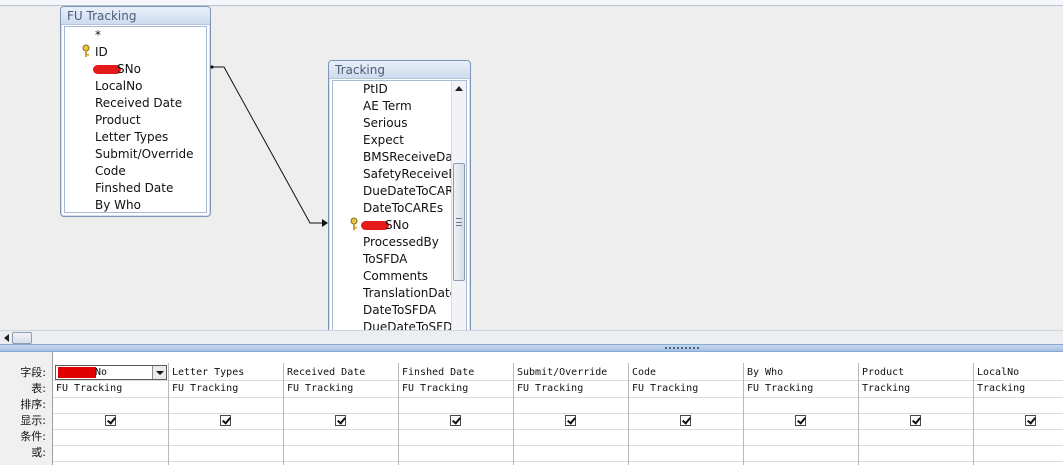  I want to click on horizontal-scrollbar, so click(531, 337).